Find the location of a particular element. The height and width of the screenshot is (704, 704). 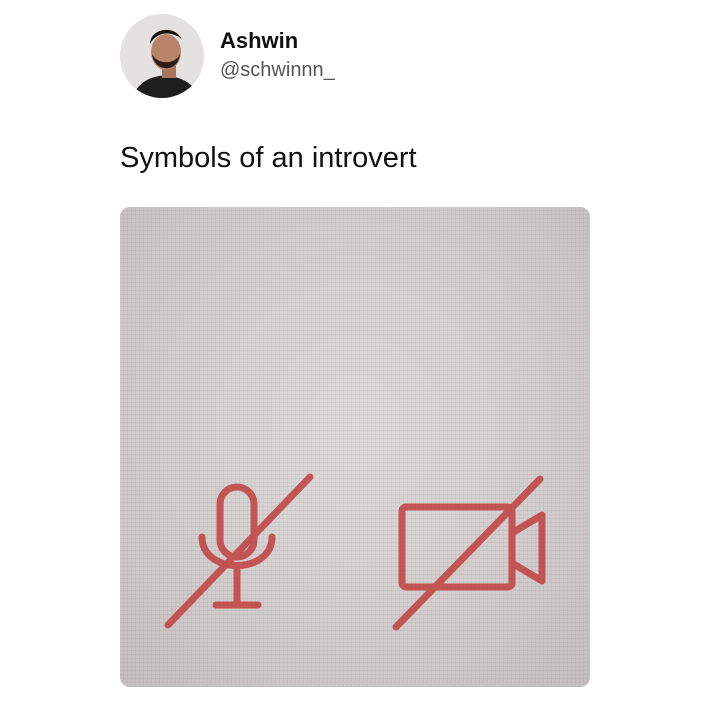

avatar-portrait-icon is located at coordinates (162, 56).